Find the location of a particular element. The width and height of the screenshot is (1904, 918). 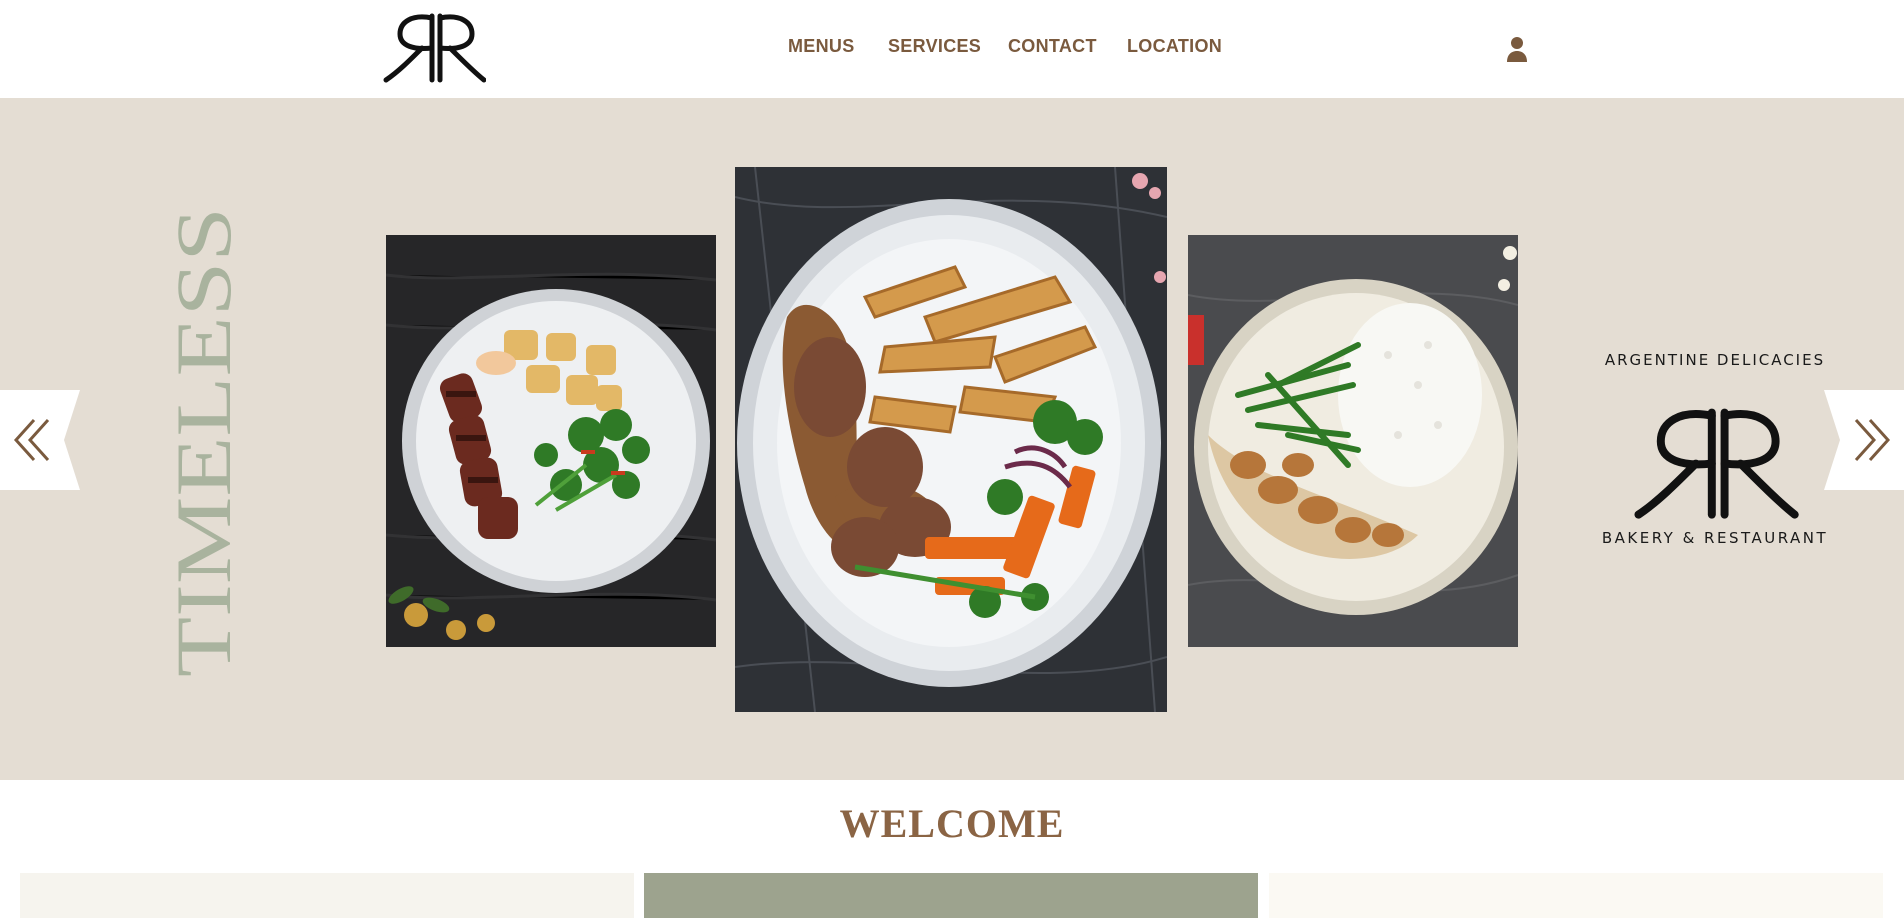

brand-badge: ARGENTINE DELICACIES BAKERY & RESTAURANT is located at coordinates (1715, 456).